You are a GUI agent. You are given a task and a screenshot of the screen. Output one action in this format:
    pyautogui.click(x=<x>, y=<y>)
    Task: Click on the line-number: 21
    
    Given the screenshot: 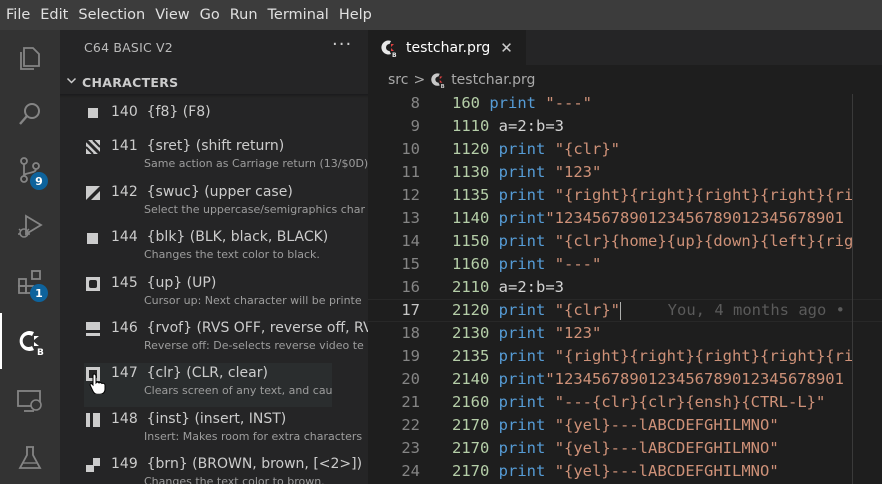 What is the action you would take?
    pyautogui.click(x=410, y=402)
    